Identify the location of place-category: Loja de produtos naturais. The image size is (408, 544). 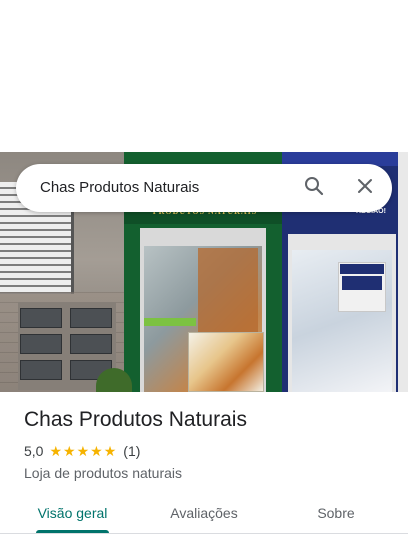
(103, 473).